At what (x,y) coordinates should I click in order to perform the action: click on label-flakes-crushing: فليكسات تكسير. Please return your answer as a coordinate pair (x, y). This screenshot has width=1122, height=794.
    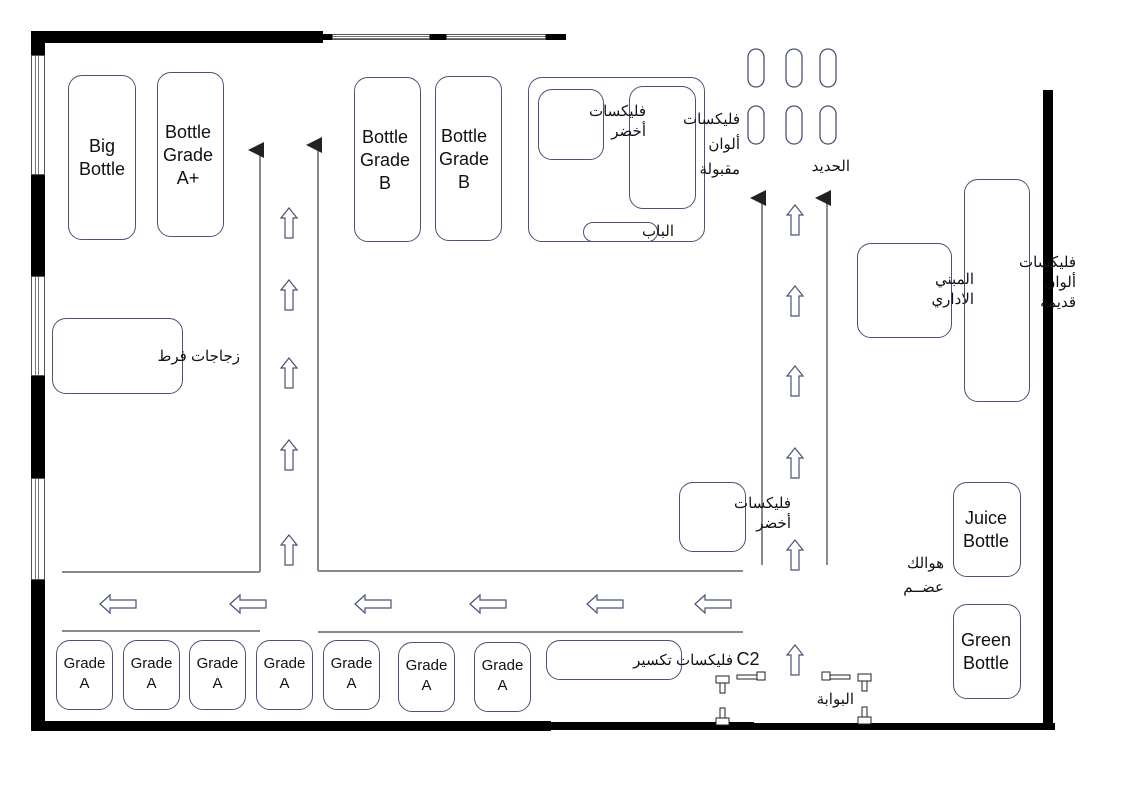
    Looking at the image, I should click on (683, 660).